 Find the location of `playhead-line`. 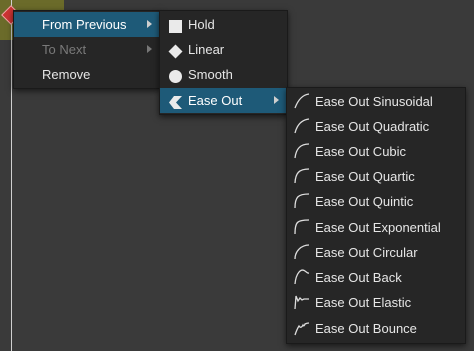

playhead-line is located at coordinates (11, 175).